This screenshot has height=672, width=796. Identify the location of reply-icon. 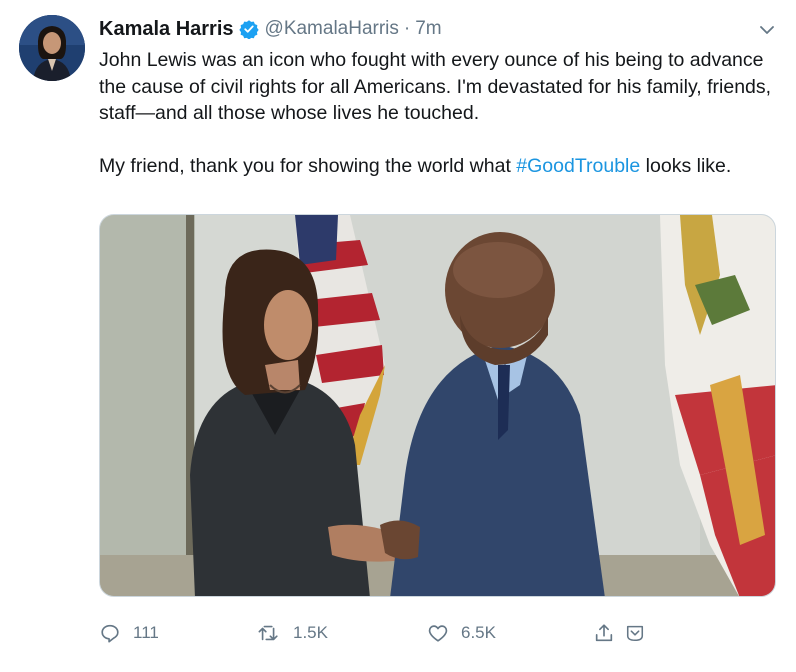
(110, 633).